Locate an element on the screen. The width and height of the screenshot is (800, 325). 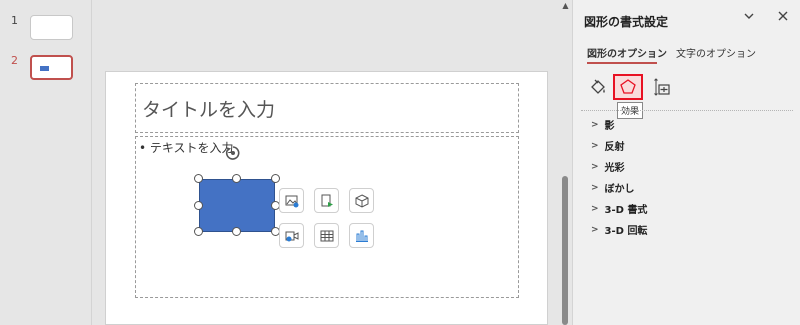
vertical-scrollbar: ▲ is located at coordinates (565, 162).